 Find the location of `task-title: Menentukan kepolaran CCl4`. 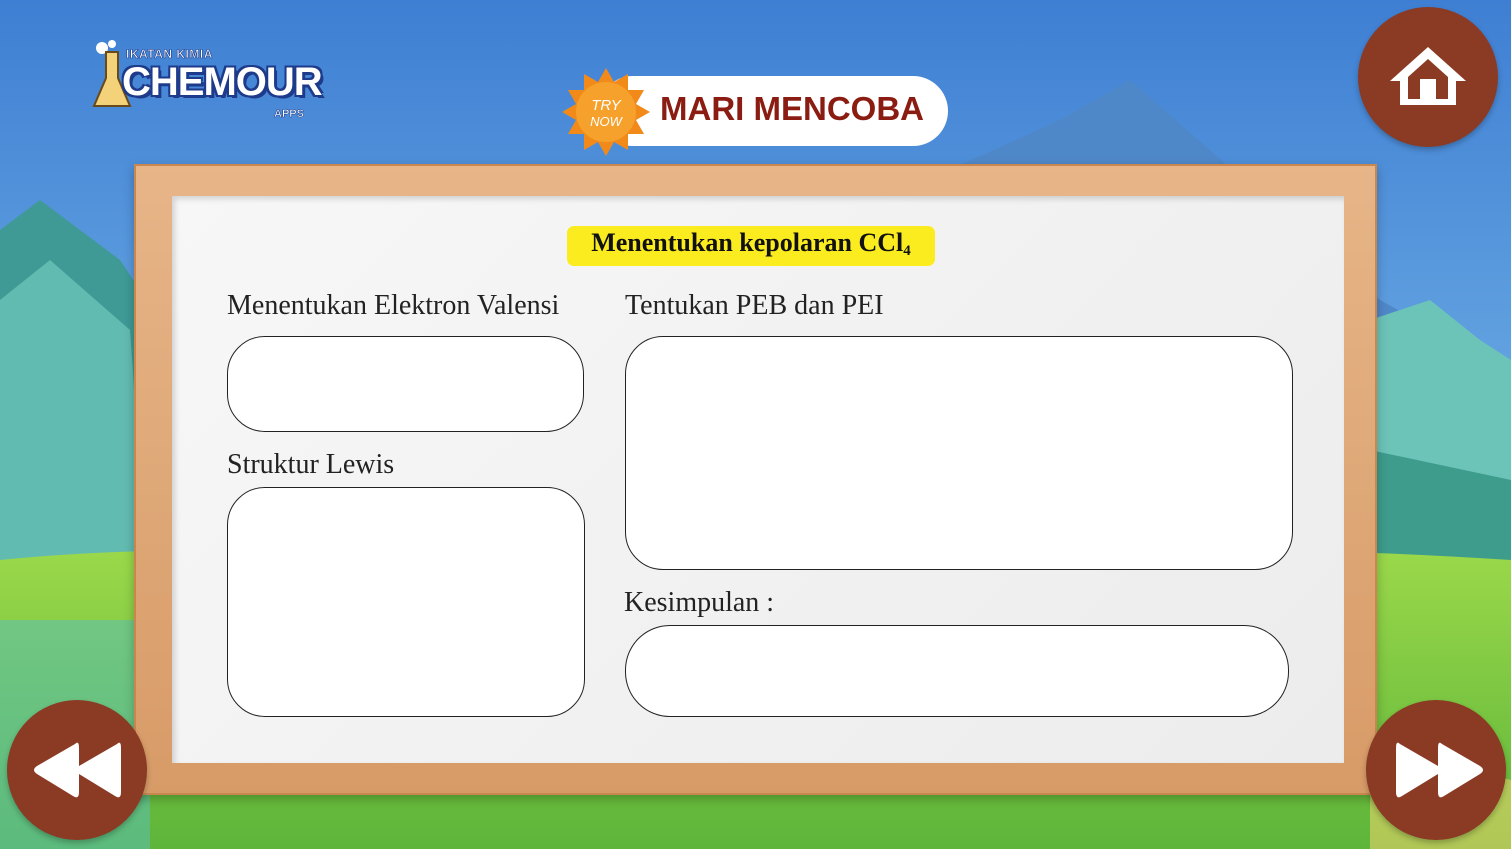

task-title: Menentukan kepolaran CCl4 is located at coordinates (751, 246).